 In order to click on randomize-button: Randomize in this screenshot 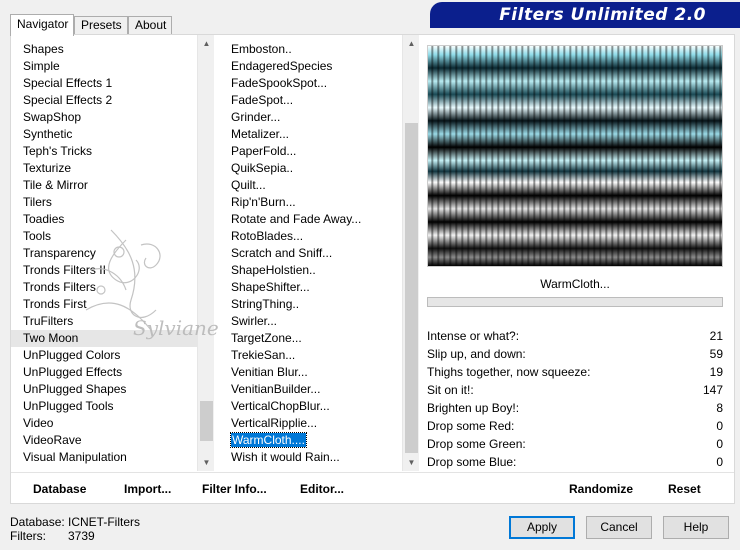, I will do `click(601, 489)`.